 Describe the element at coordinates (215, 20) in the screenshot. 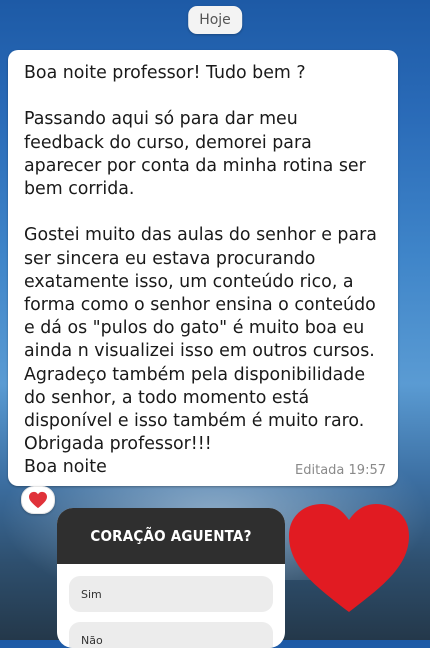

I see `date-separator: Hoje` at that location.